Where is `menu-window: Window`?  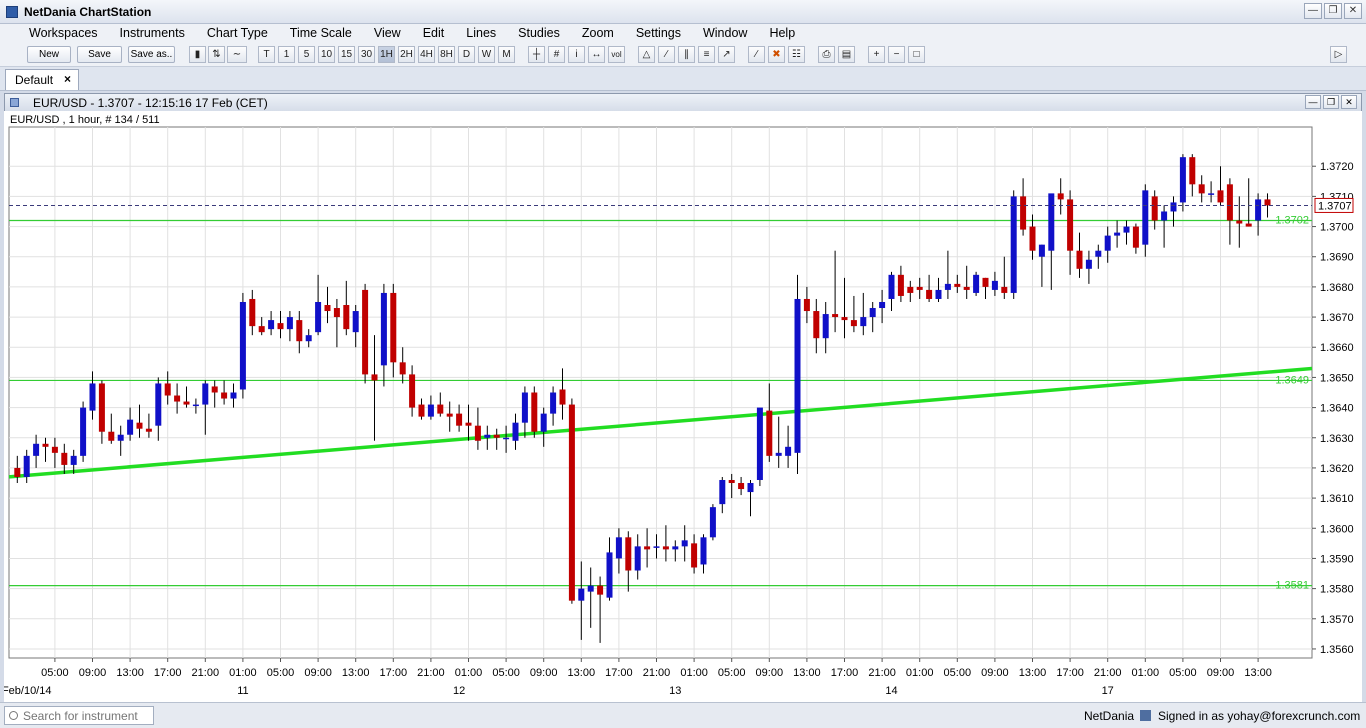
menu-window: Window is located at coordinates (725, 33).